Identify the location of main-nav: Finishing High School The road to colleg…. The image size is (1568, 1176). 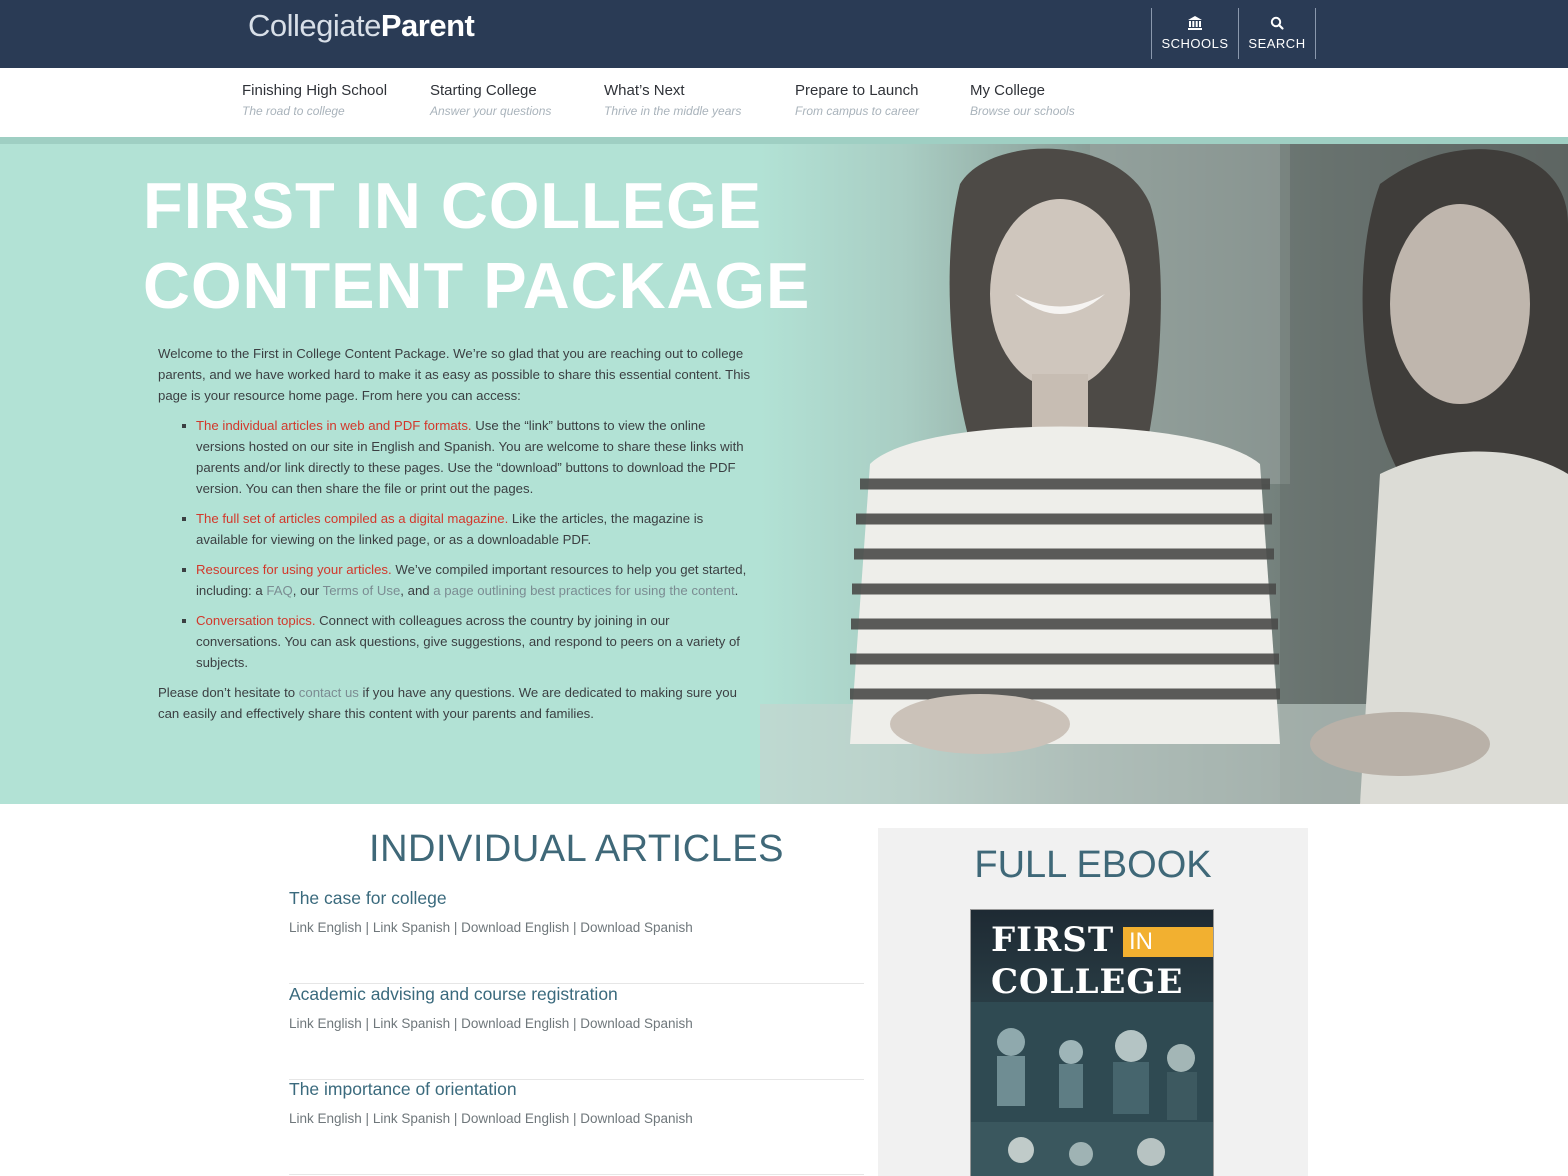
(784, 102).